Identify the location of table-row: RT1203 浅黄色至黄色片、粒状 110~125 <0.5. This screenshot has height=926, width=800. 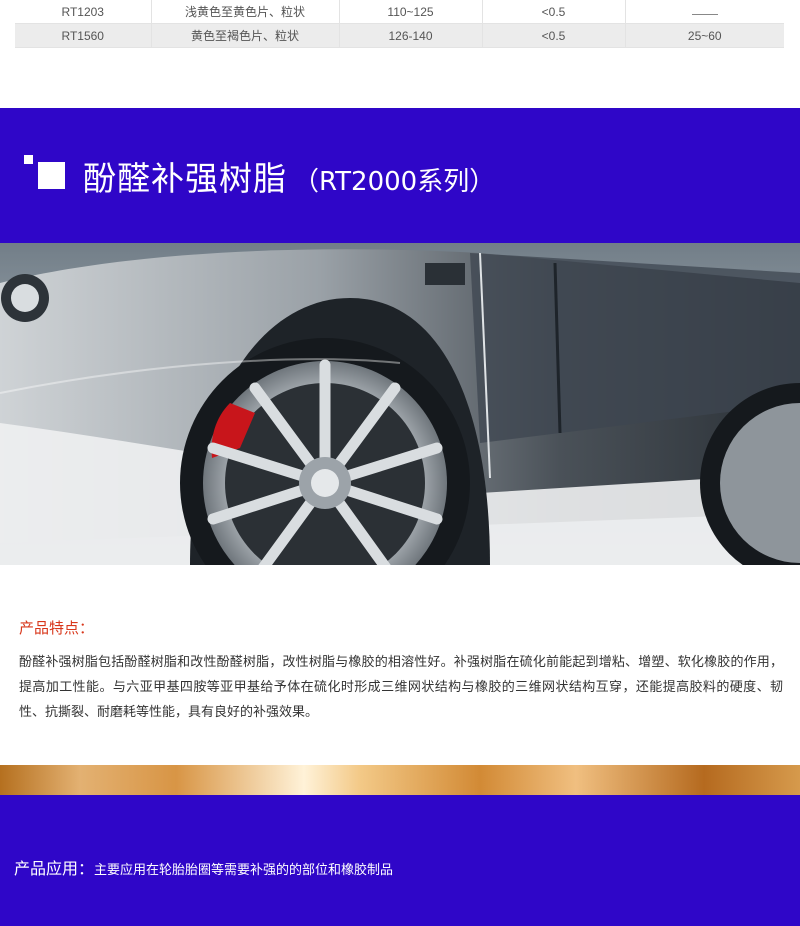
(399, 12).